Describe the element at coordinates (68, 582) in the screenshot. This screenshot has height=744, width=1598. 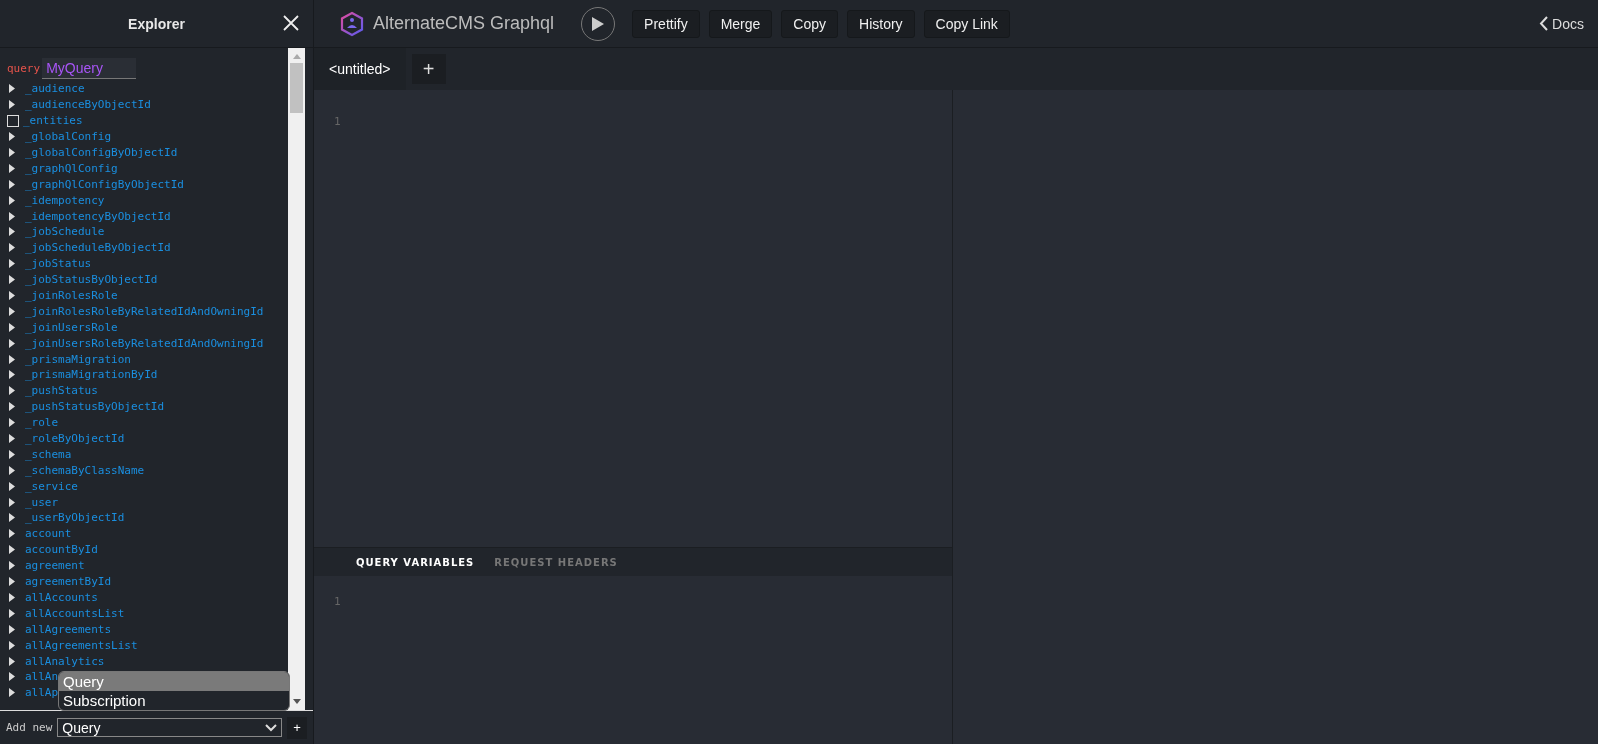
I see `field-name: agreementById` at that location.